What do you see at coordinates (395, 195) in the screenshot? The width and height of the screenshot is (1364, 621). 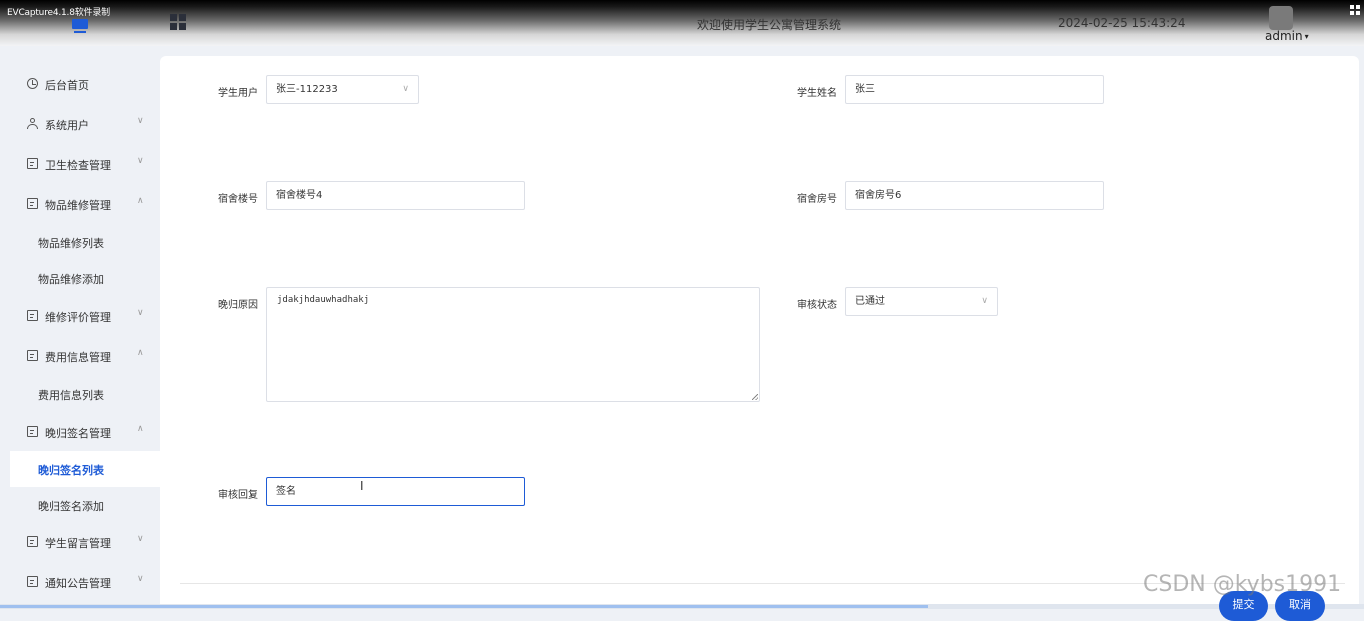 I see `building-field: 宿舍楼号4` at bounding box center [395, 195].